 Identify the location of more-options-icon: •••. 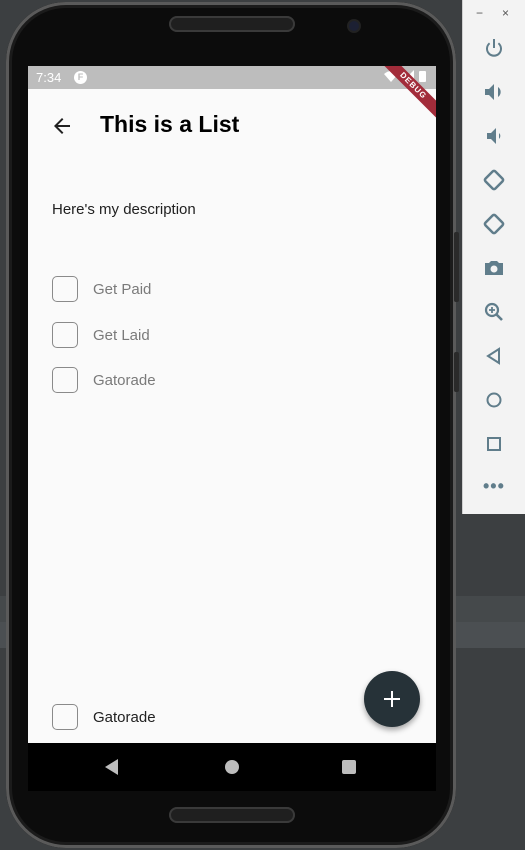
(494, 486).